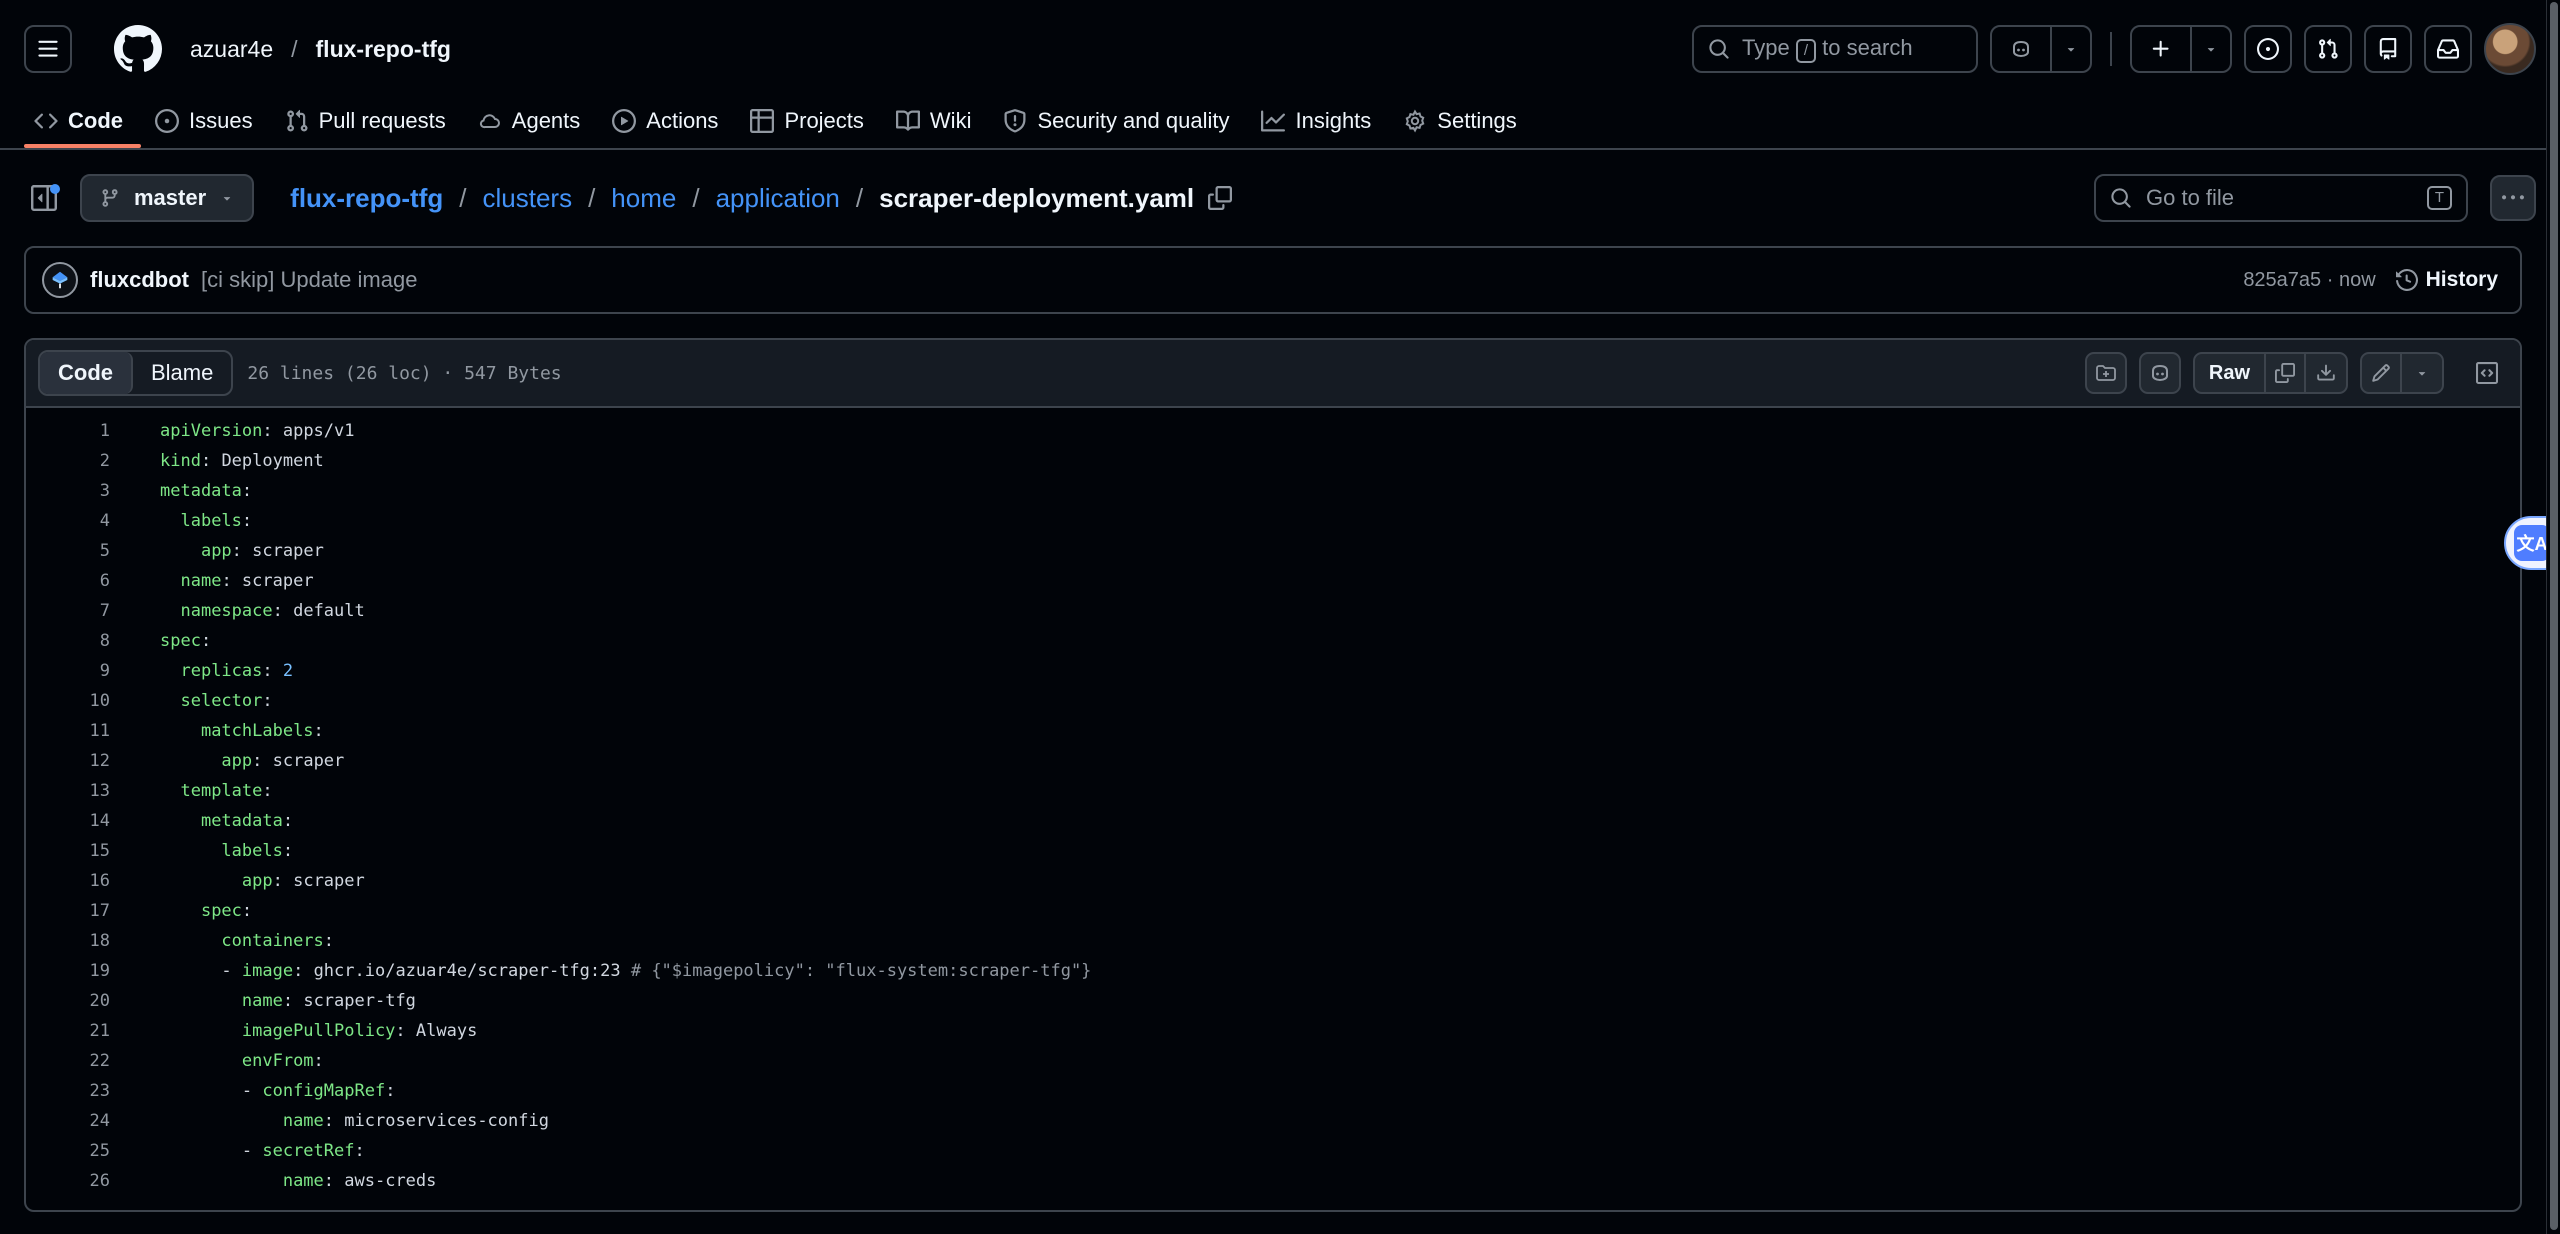 This screenshot has width=2560, height=1234. What do you see at coordinates (68, 821) in the screenshot?
I see `line-number: 14` at bounding box center [68, 821].